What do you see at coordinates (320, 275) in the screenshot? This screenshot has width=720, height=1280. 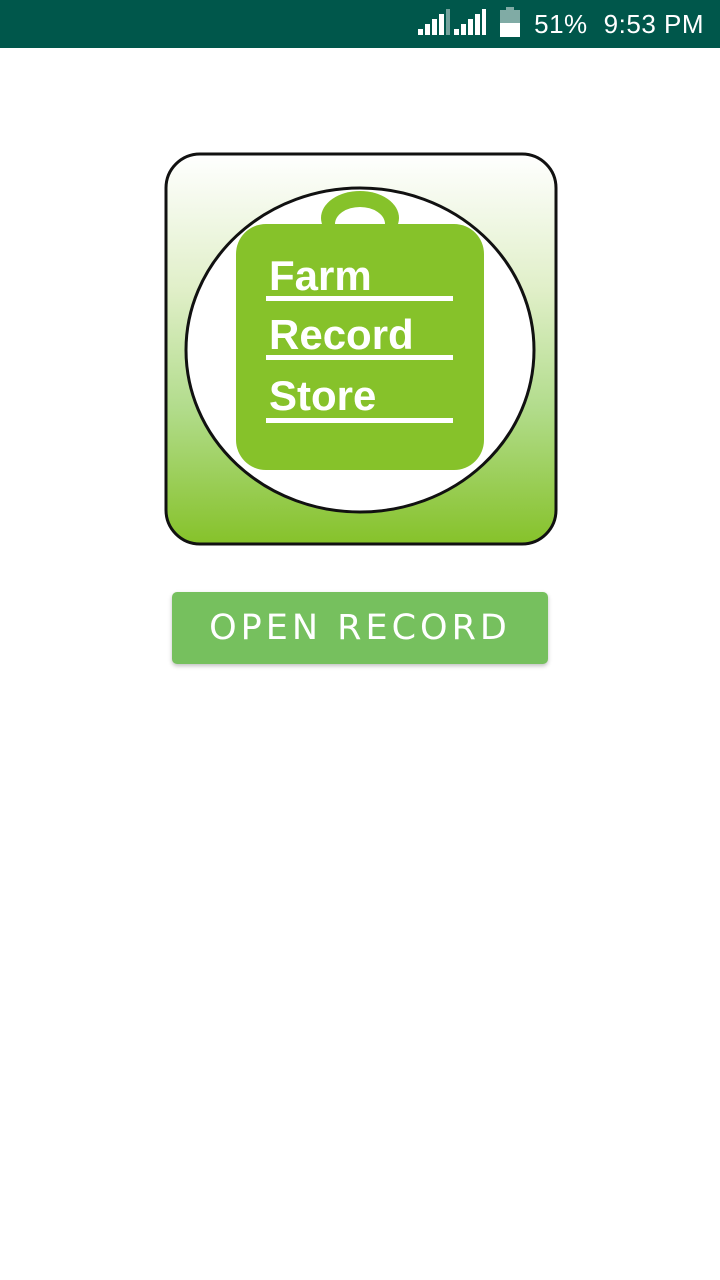 I see `logo-text-farm: Farm` at bounding box center [320, 275].